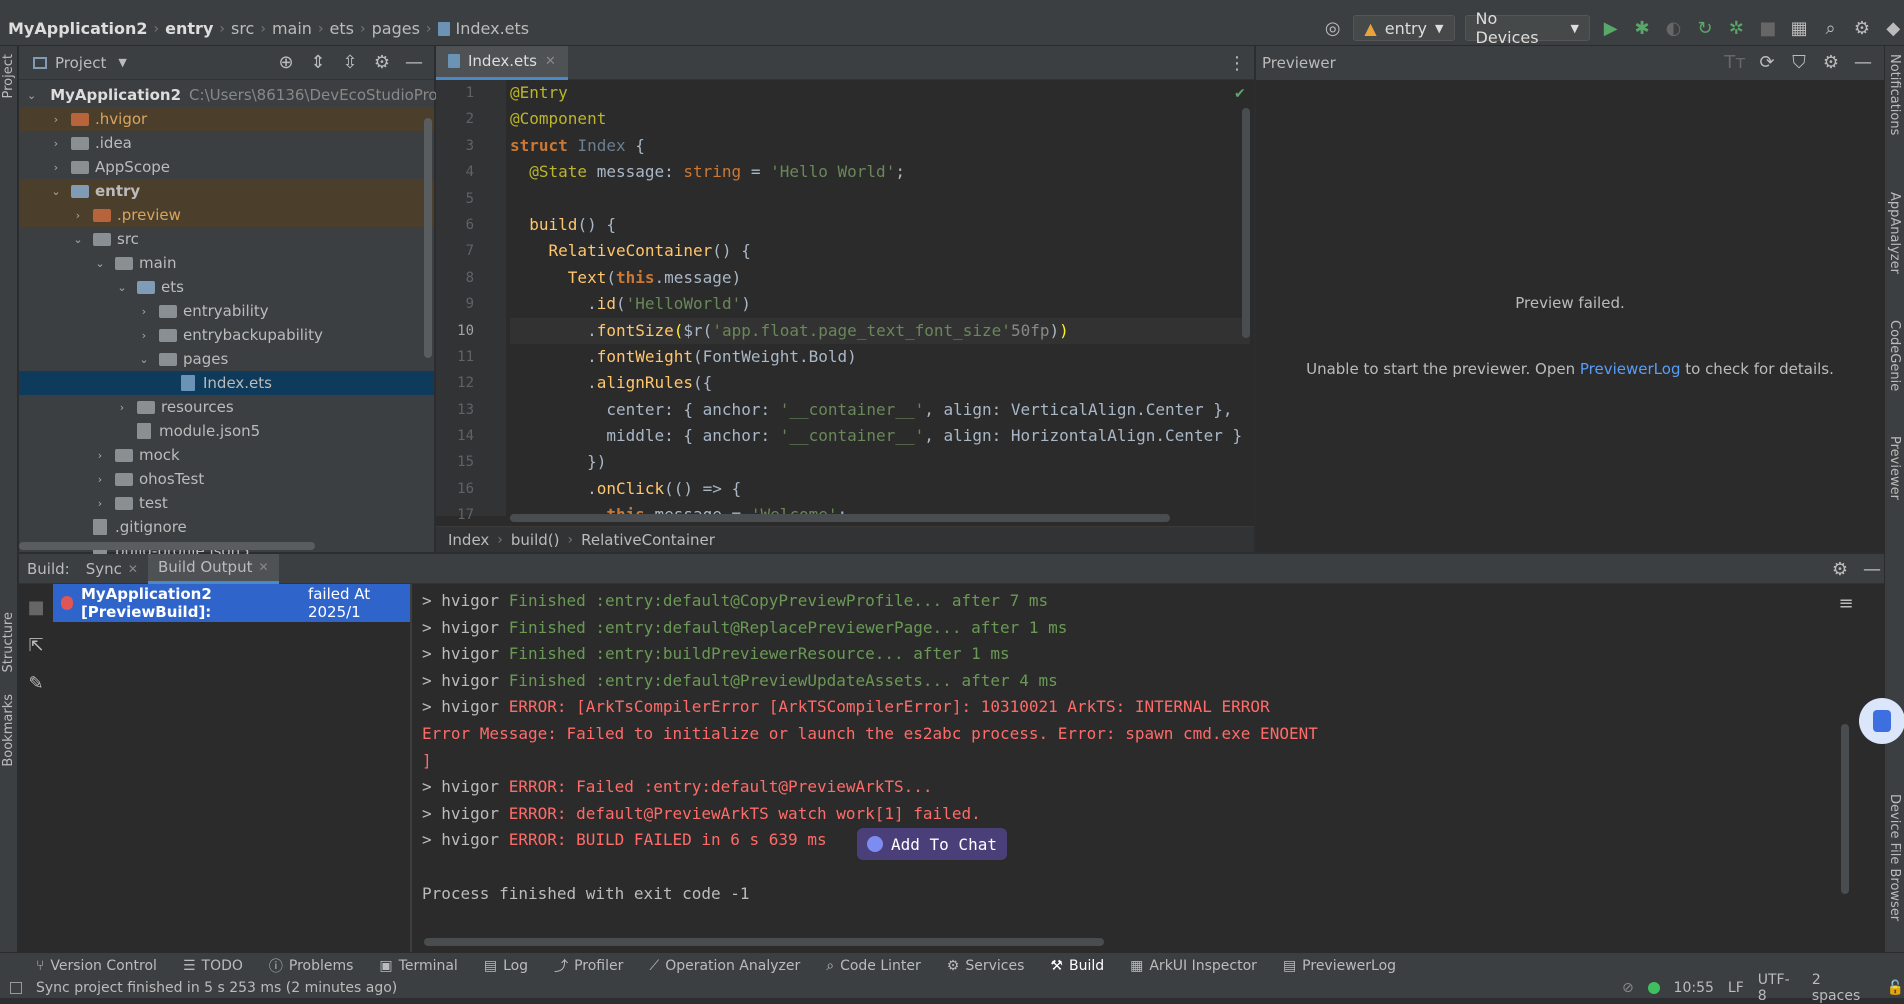 This screenshot has width=1904, height=1004. What do you see at coordinates (226, 287) in the screenshot?
I see `tree-item: ⌄ ets` at bounding box center [226, 287].